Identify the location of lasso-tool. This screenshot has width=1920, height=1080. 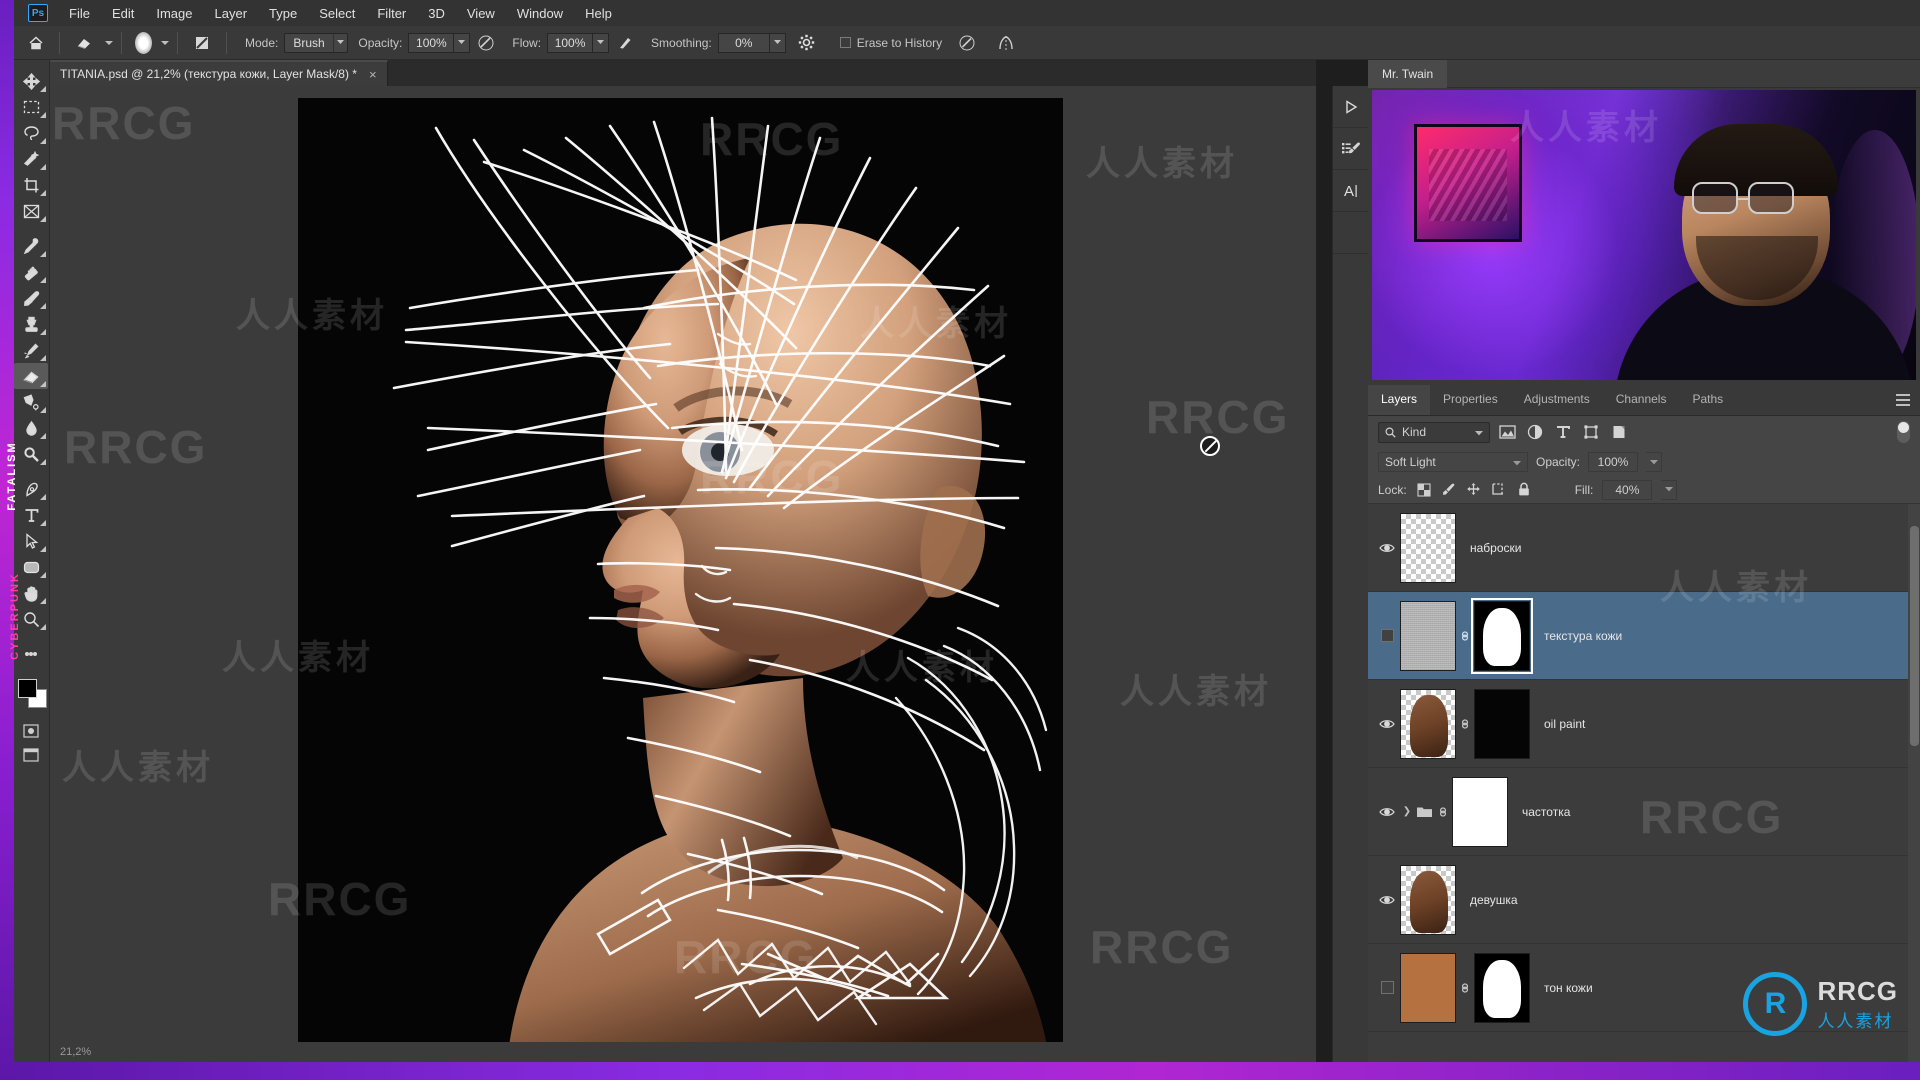
(31, 133).